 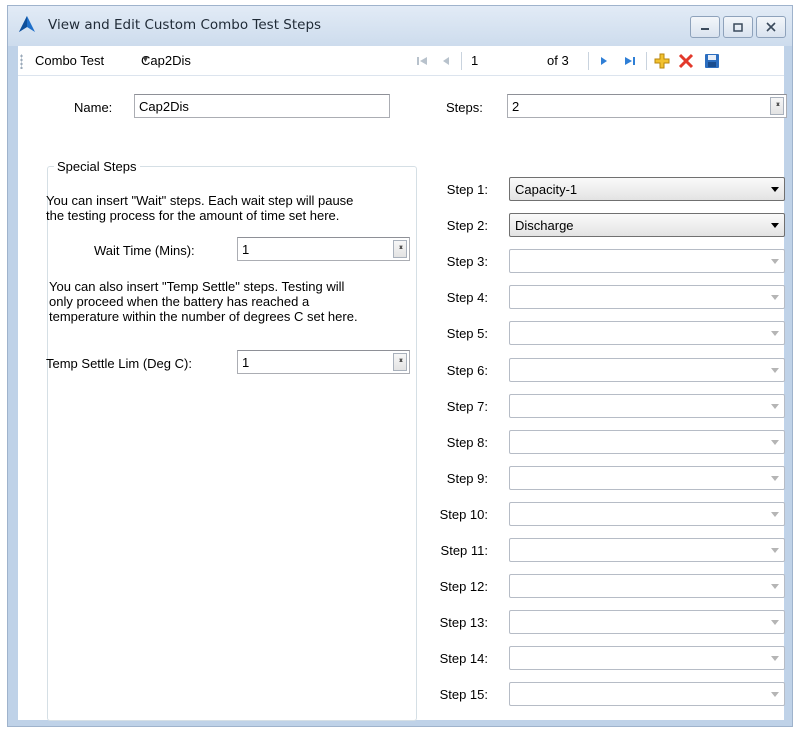 I want to click on title-bar: View and Edit Custom Combo Test Steps, so click(x=400, y=26).